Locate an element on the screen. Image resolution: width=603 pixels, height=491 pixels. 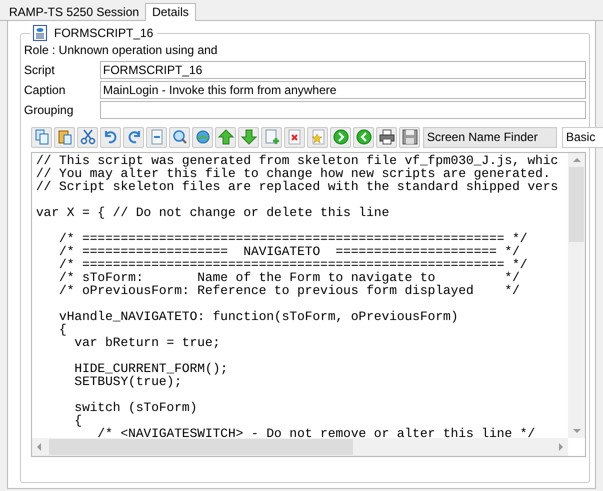
group-title: FORMSCRIPT_16 is located at coordinates (104, 33).